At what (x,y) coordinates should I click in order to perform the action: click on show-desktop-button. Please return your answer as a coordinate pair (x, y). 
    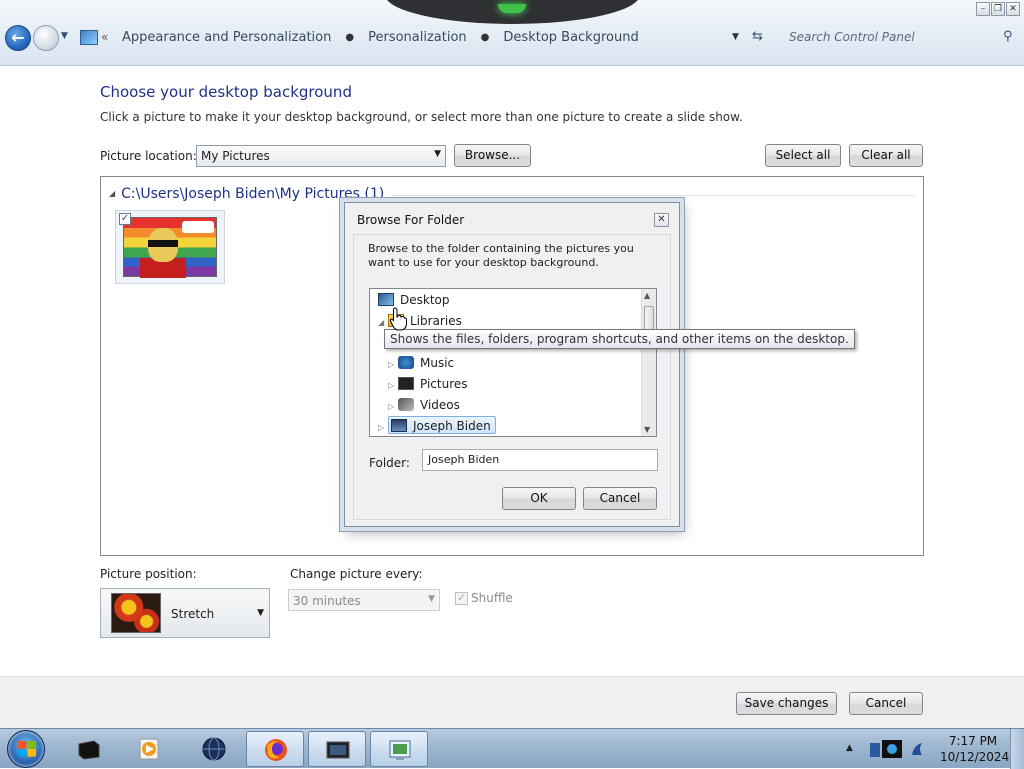
    Looking at the image, I should click on (1017, 749).